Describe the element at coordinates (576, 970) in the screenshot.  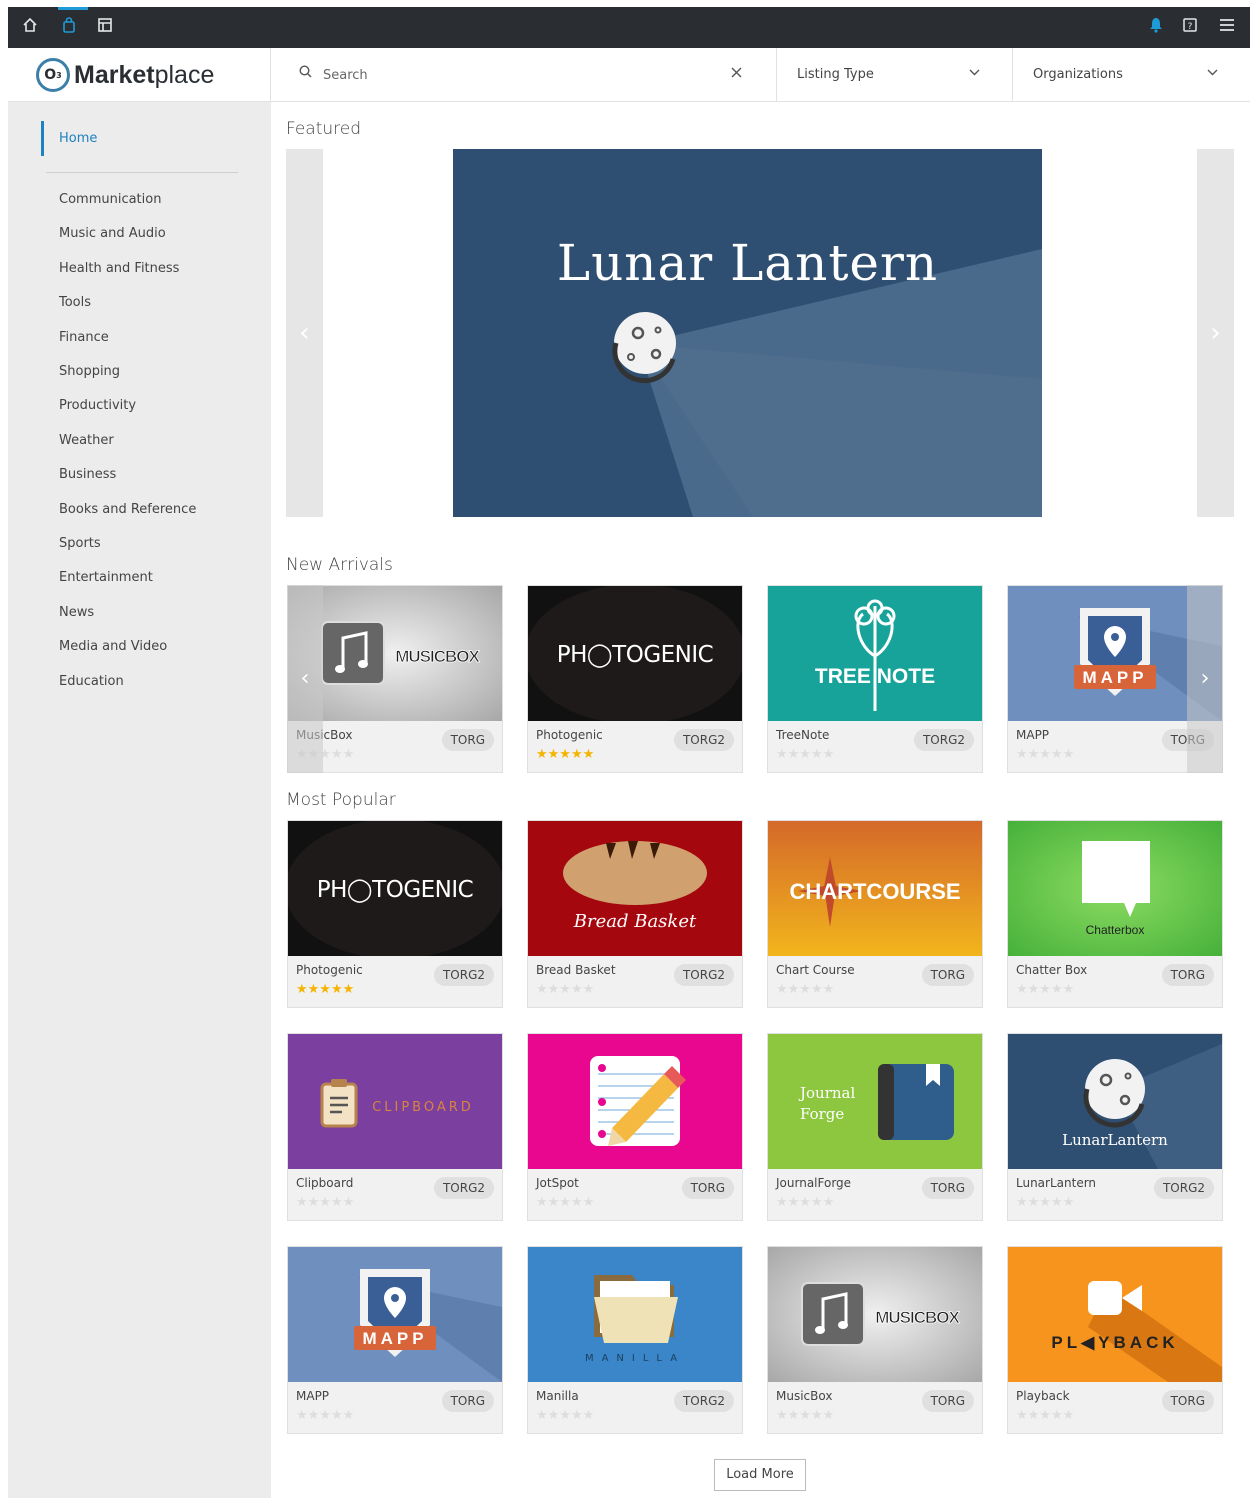
I see `app-name: Bread Basket` at that location.